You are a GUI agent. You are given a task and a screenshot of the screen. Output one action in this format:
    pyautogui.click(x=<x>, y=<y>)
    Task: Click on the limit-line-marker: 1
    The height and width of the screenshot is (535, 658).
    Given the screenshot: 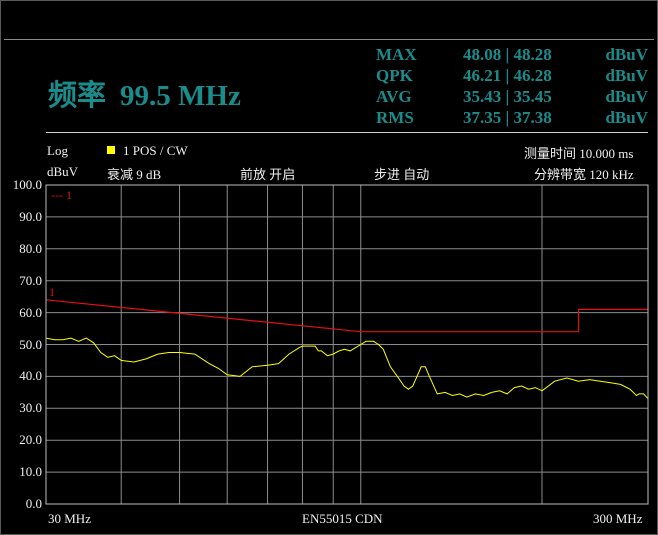 What is the action you would take?
    pyautogui.click(x=52, y=292)
    